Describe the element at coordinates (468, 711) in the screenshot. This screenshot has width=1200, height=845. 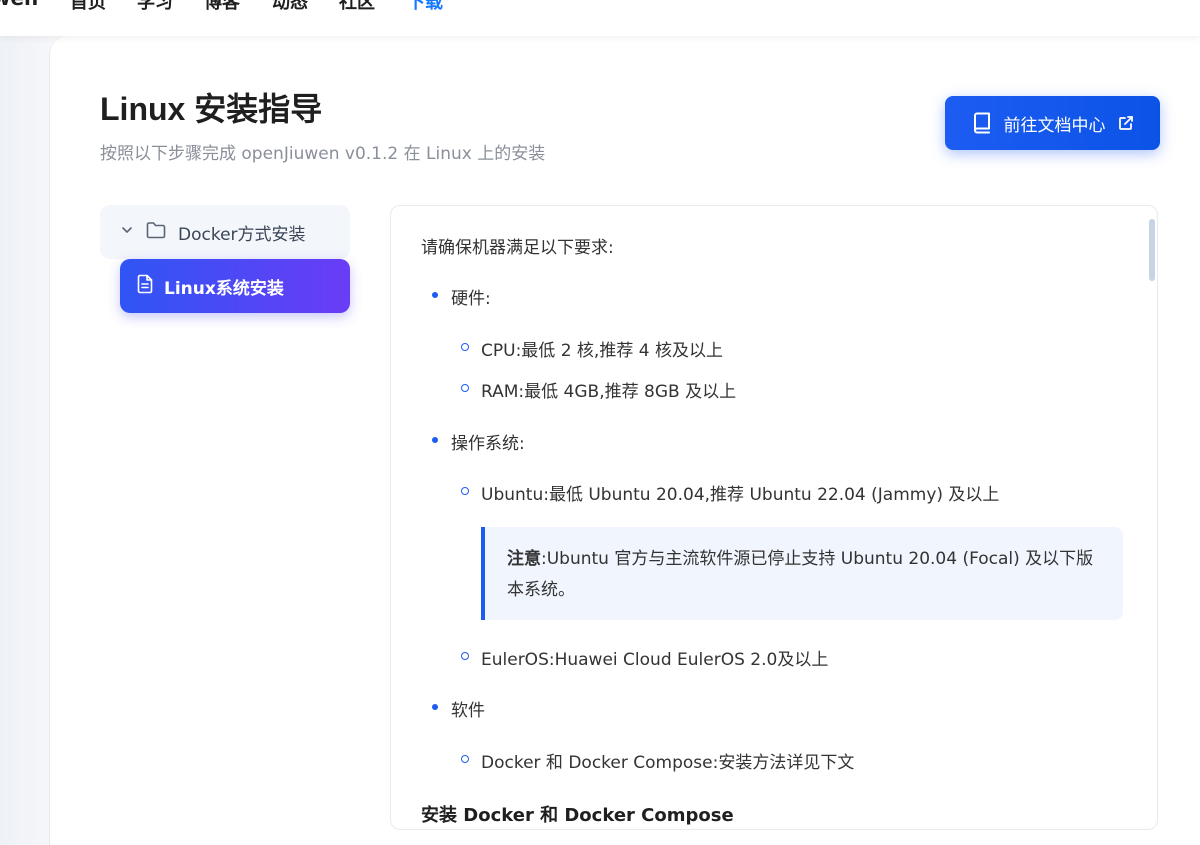
I see `software-label: 软件` at that location.